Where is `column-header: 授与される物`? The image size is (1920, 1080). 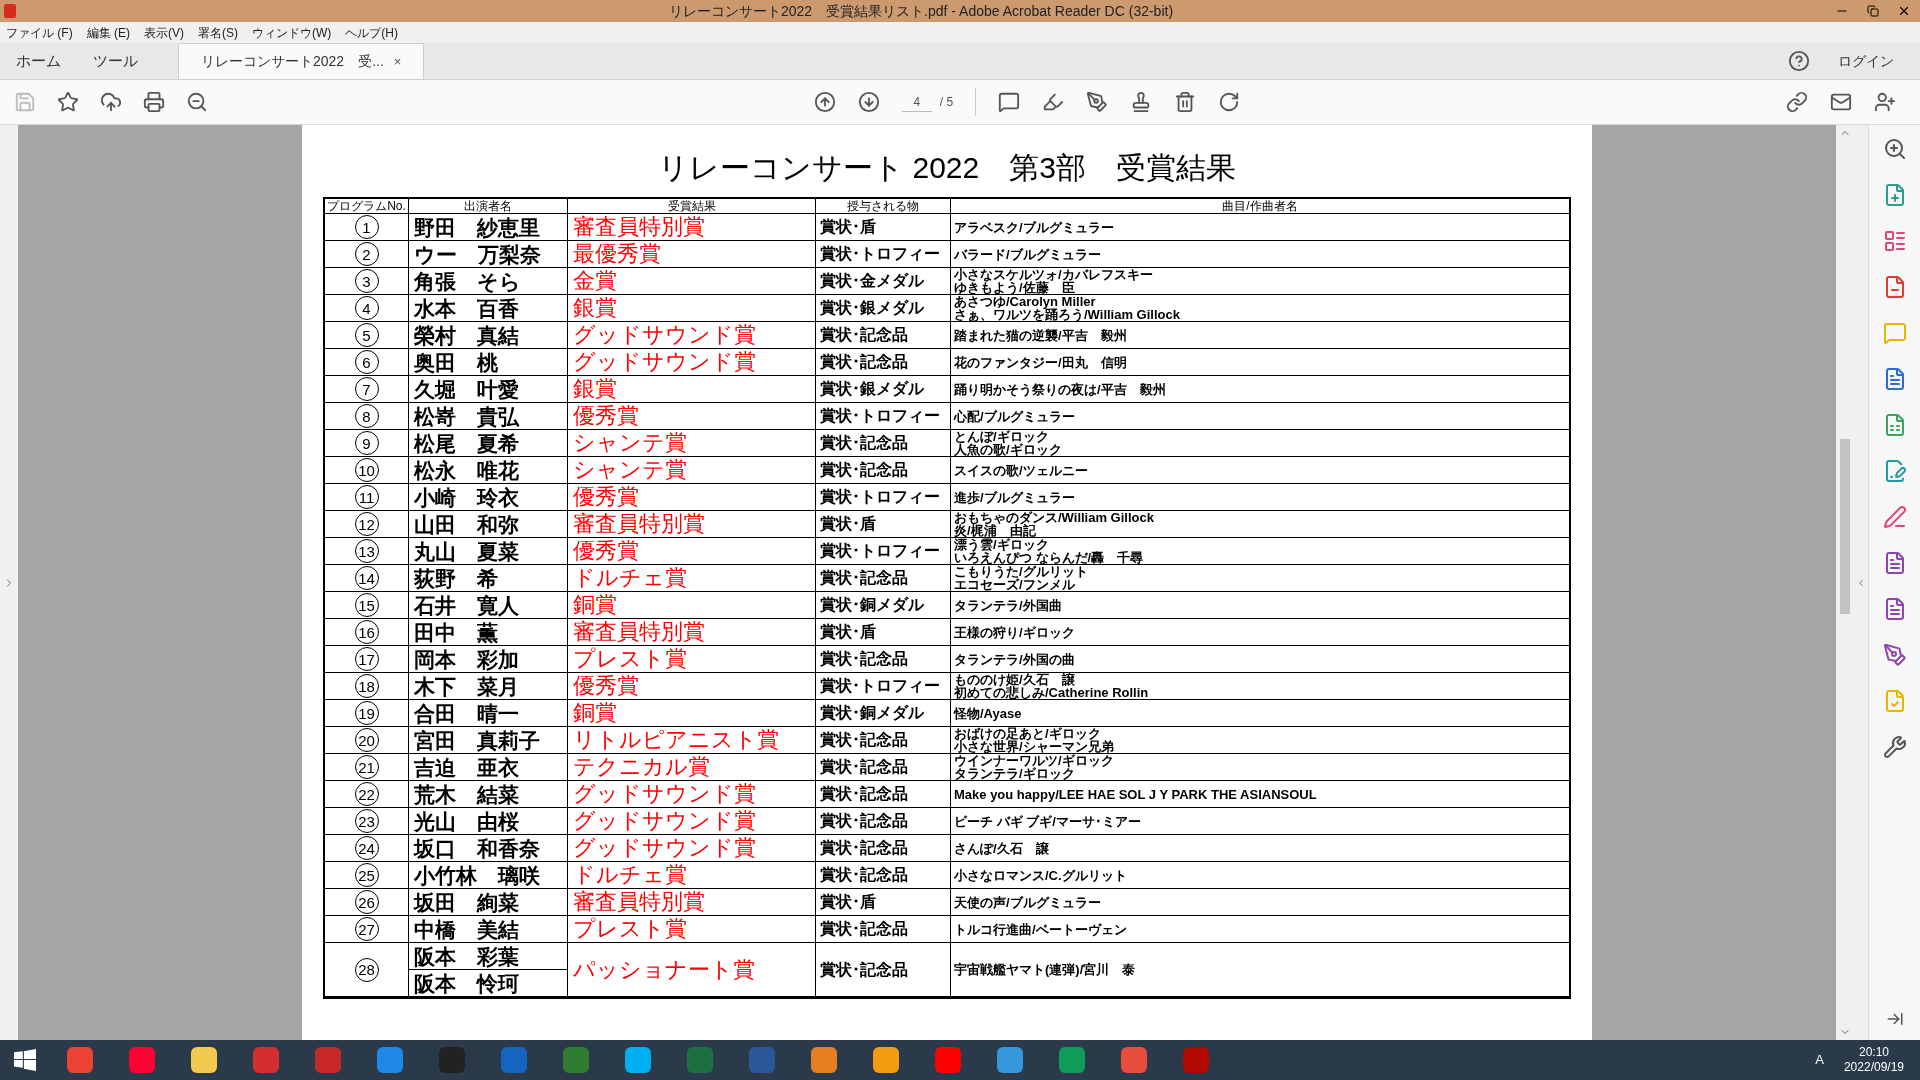
column-header: 授与される物 is located at coordinates (883, 206).